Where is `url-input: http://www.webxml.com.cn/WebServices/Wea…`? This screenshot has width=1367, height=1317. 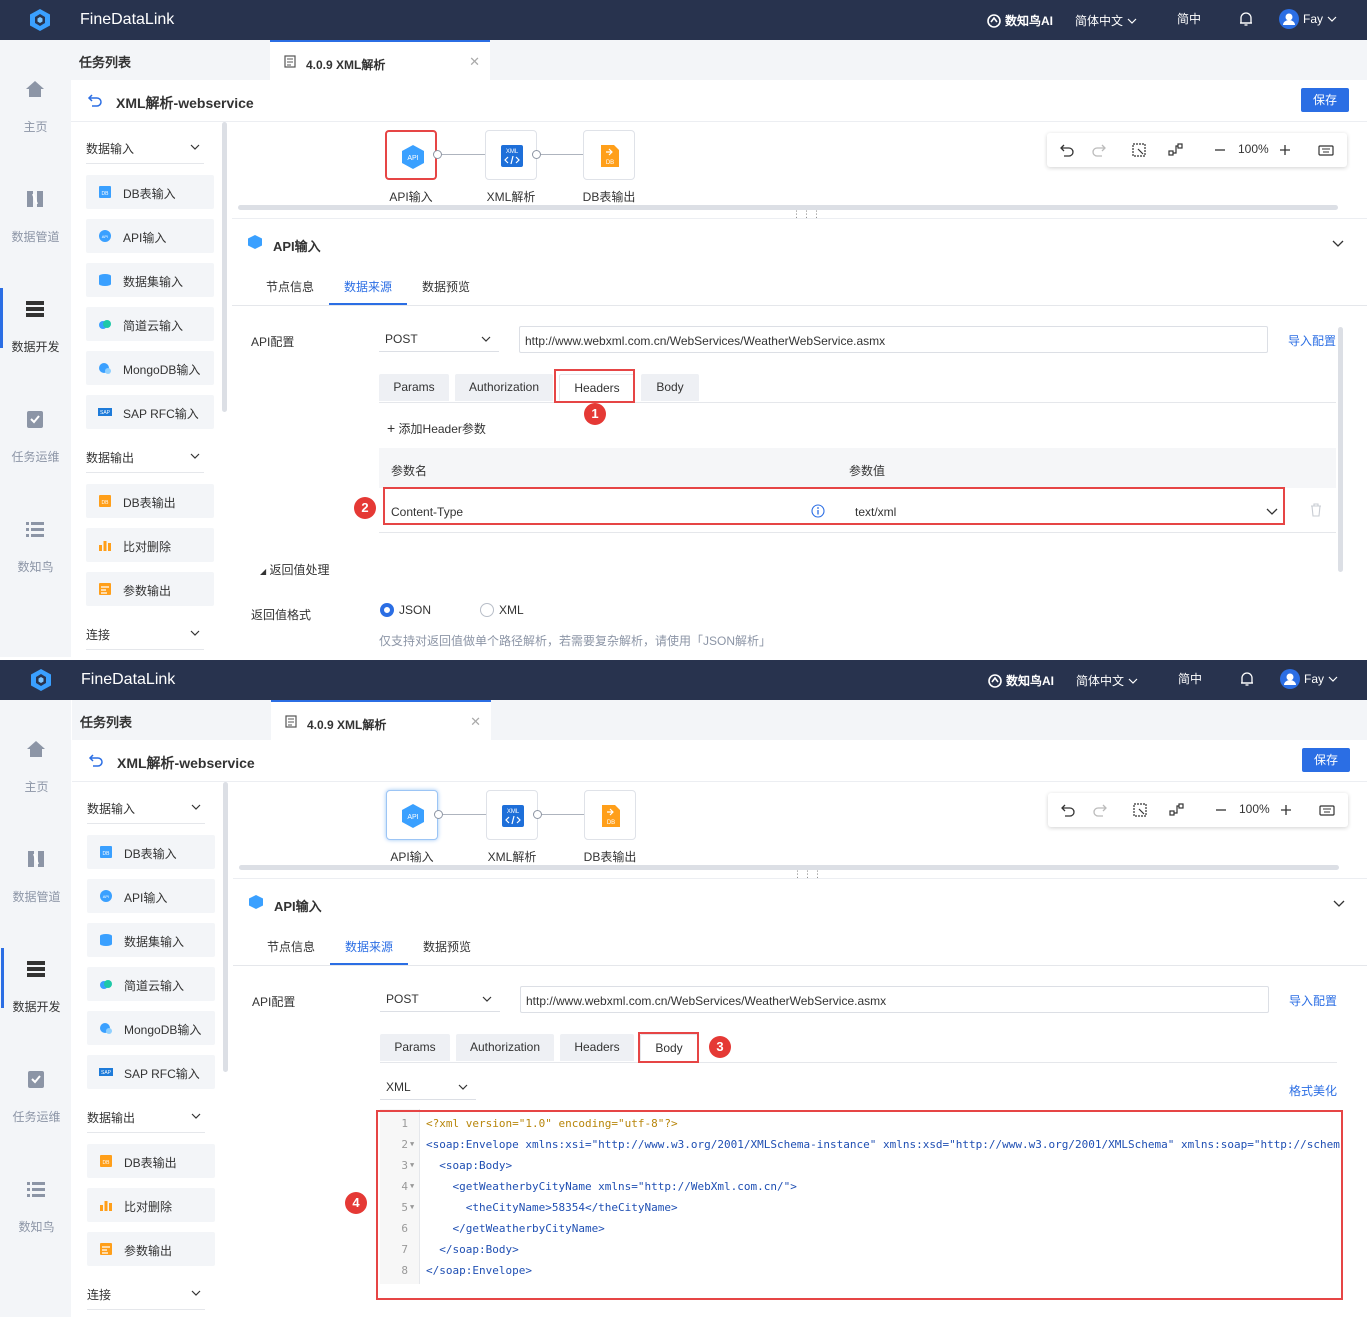 url-input: http://www.webxml.com.cn/WebServices/Wea… is located at coordinates (893, 339).